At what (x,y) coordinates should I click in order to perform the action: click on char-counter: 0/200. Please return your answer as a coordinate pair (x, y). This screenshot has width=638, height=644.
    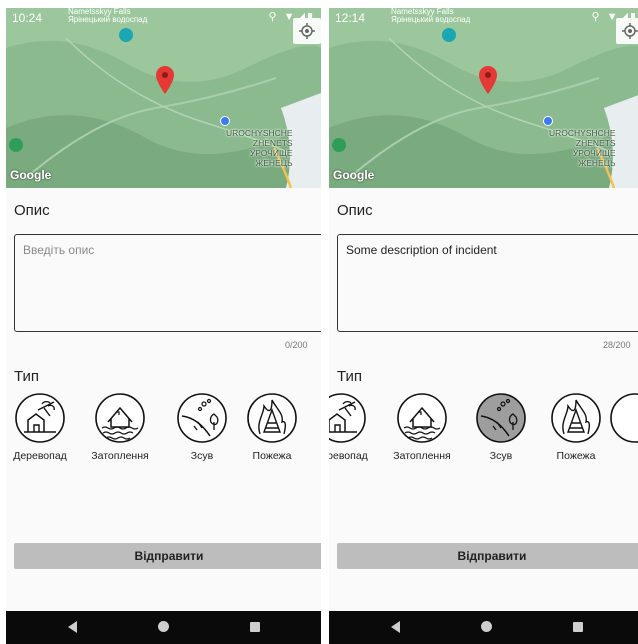
    Looking at the image, I should click on (296, 345).